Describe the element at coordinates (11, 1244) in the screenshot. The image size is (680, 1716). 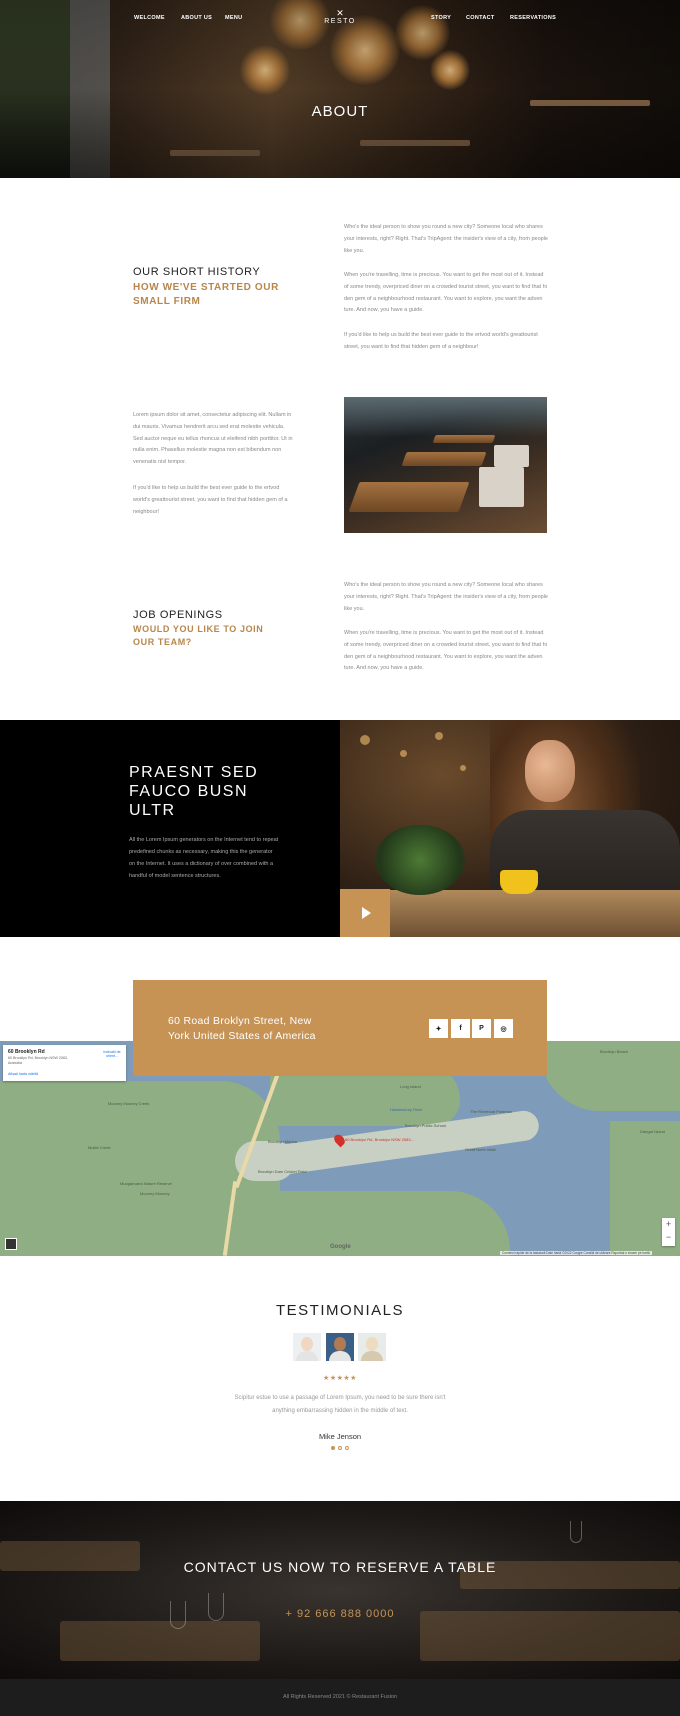
I see `map-layer-toggle` at that location.